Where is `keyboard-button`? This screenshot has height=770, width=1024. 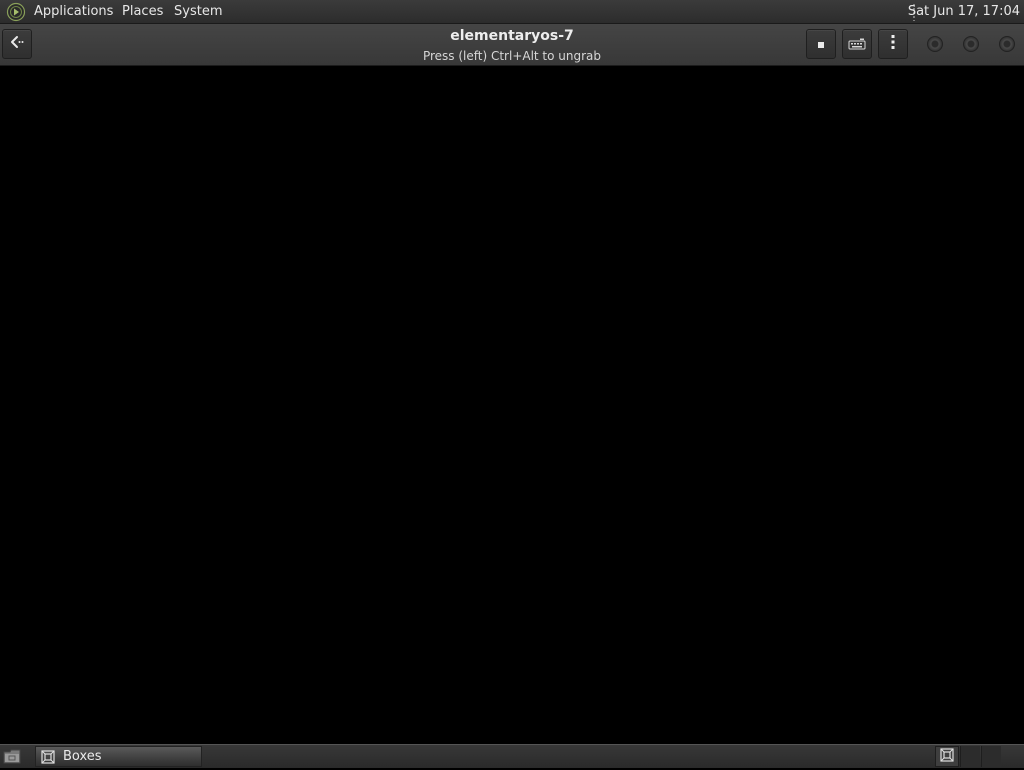
keyboard-button is located at coordinates (857, 44).